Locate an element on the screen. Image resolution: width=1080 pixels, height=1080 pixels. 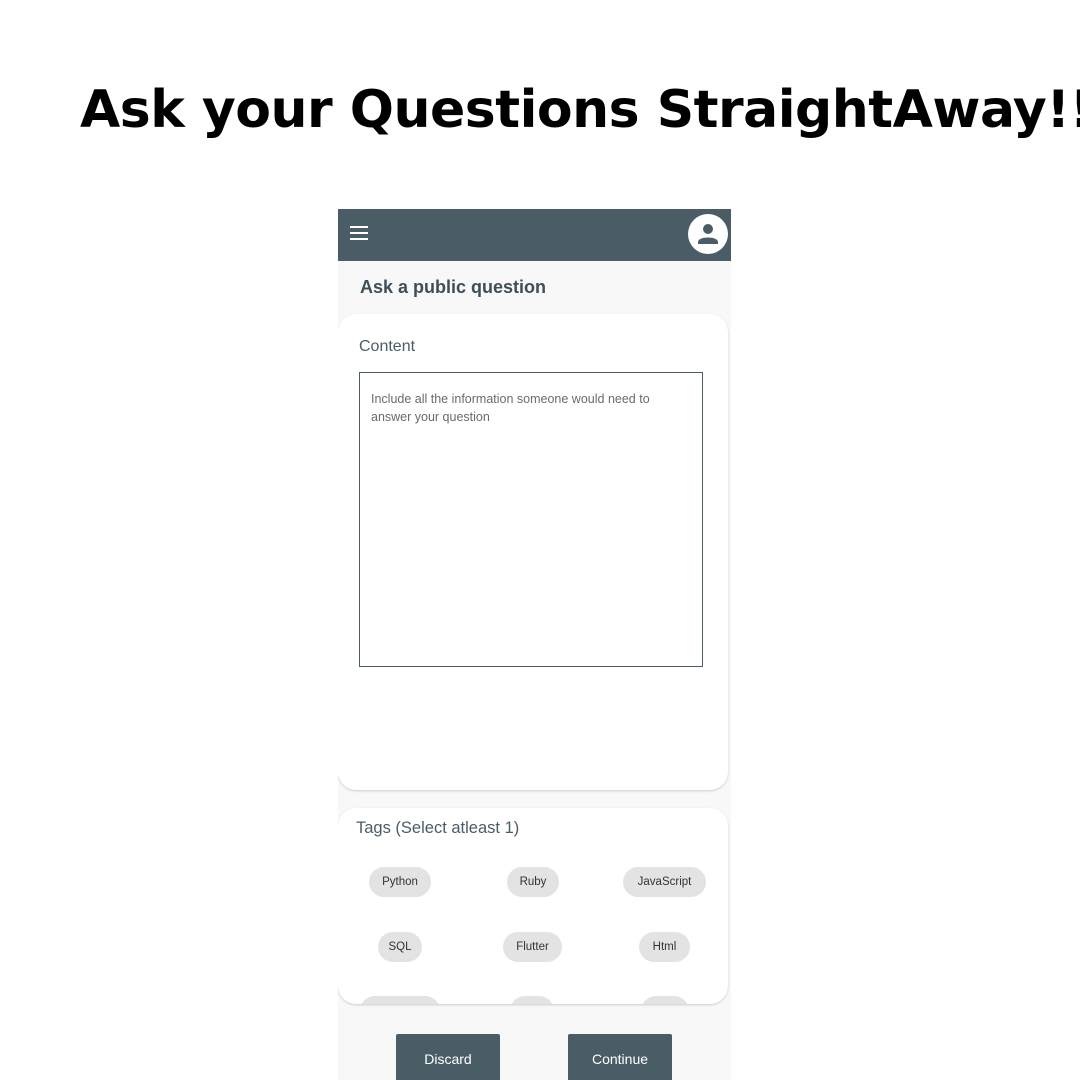
account-circle-icon is located at coordinates (708, 234).